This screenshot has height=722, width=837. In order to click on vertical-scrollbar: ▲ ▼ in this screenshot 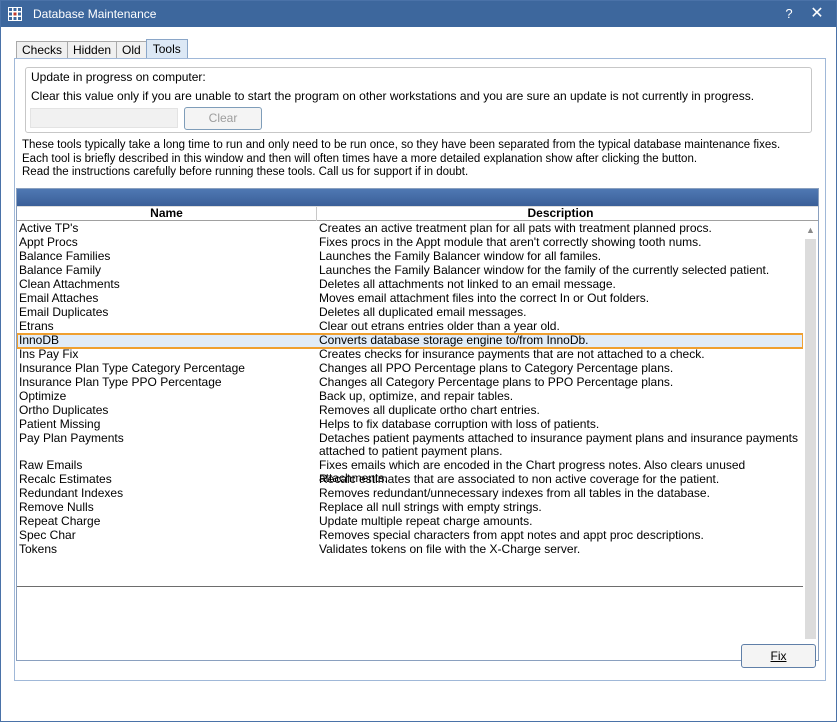, I will do `click(810, 441)`.